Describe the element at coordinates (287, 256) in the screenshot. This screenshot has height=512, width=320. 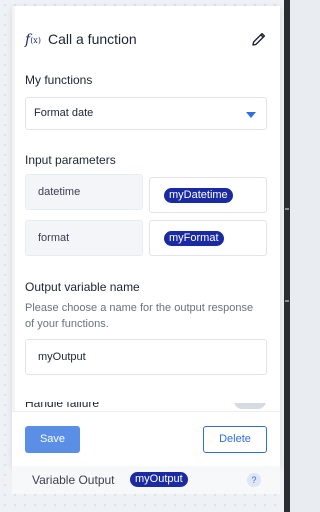
I see `right-edge-bar` at that location.